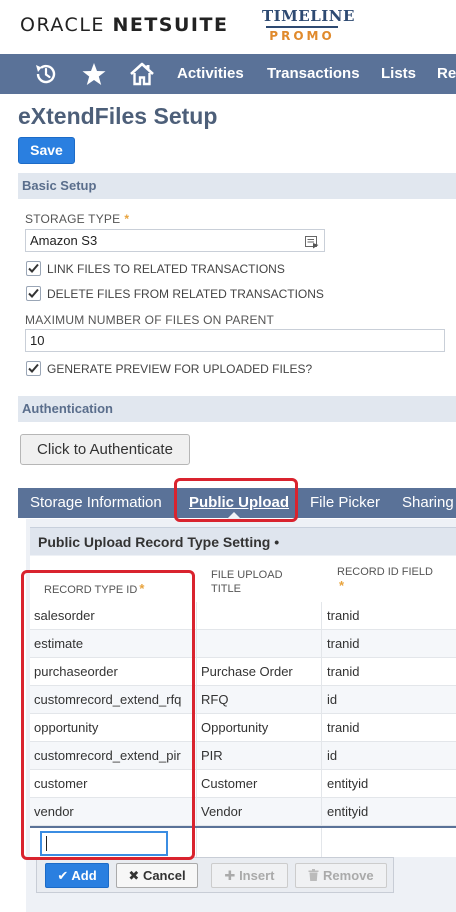 The image size is (456, 912). Describe the element at coordinates (150, 320) in the screenshot. I see `max-files-label: MAXIMUM NUMBER OF FILES ON PARENT` at that location.